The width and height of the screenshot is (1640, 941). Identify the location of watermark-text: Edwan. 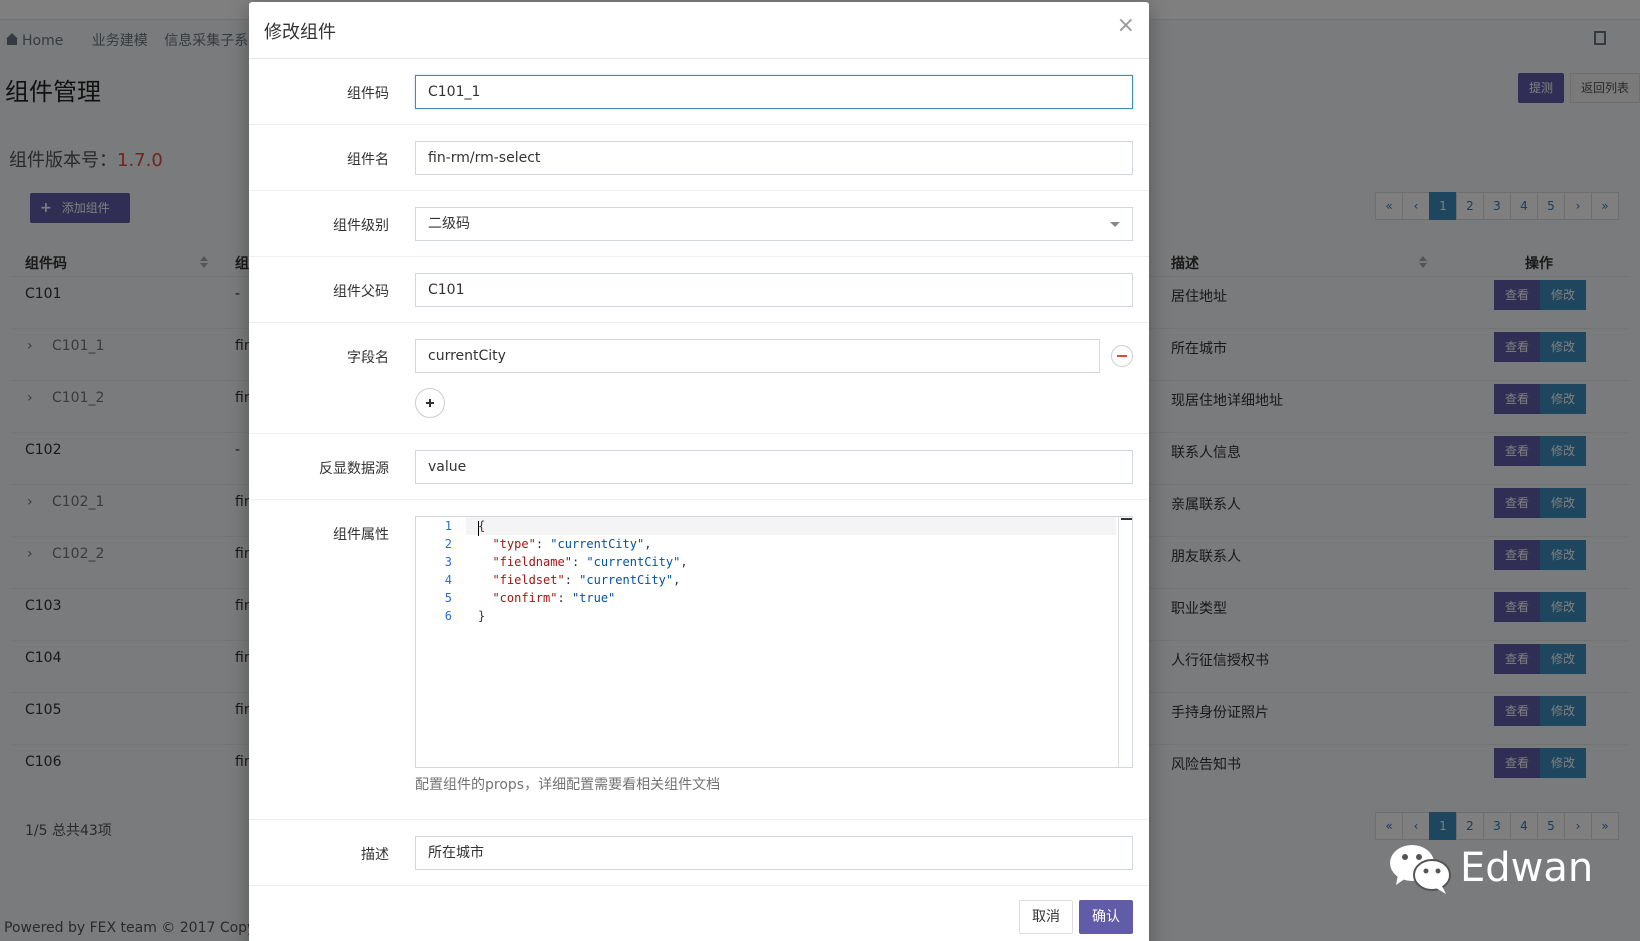
(1527, 868).